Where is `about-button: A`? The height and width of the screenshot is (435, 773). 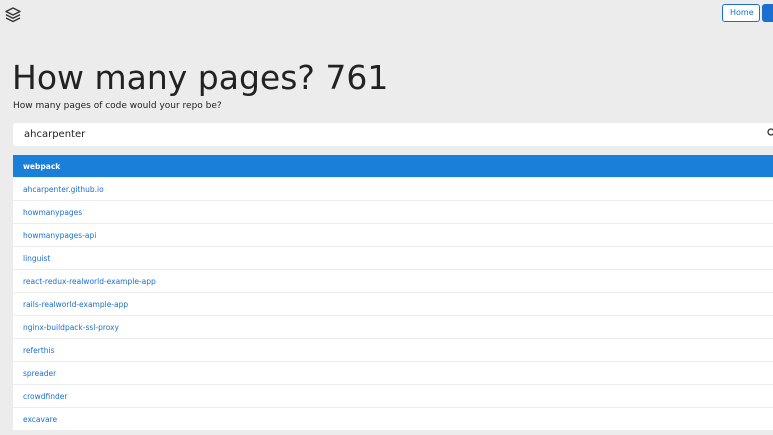
about-button: A is located at coordinates (767, 13).